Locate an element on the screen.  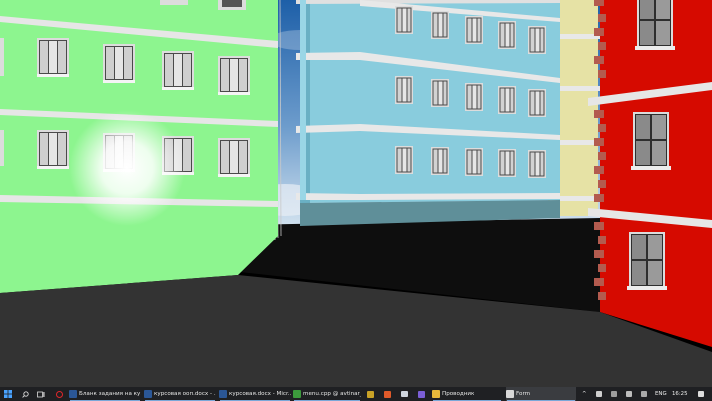
notifications-icon is located at coordinates (701, 394).